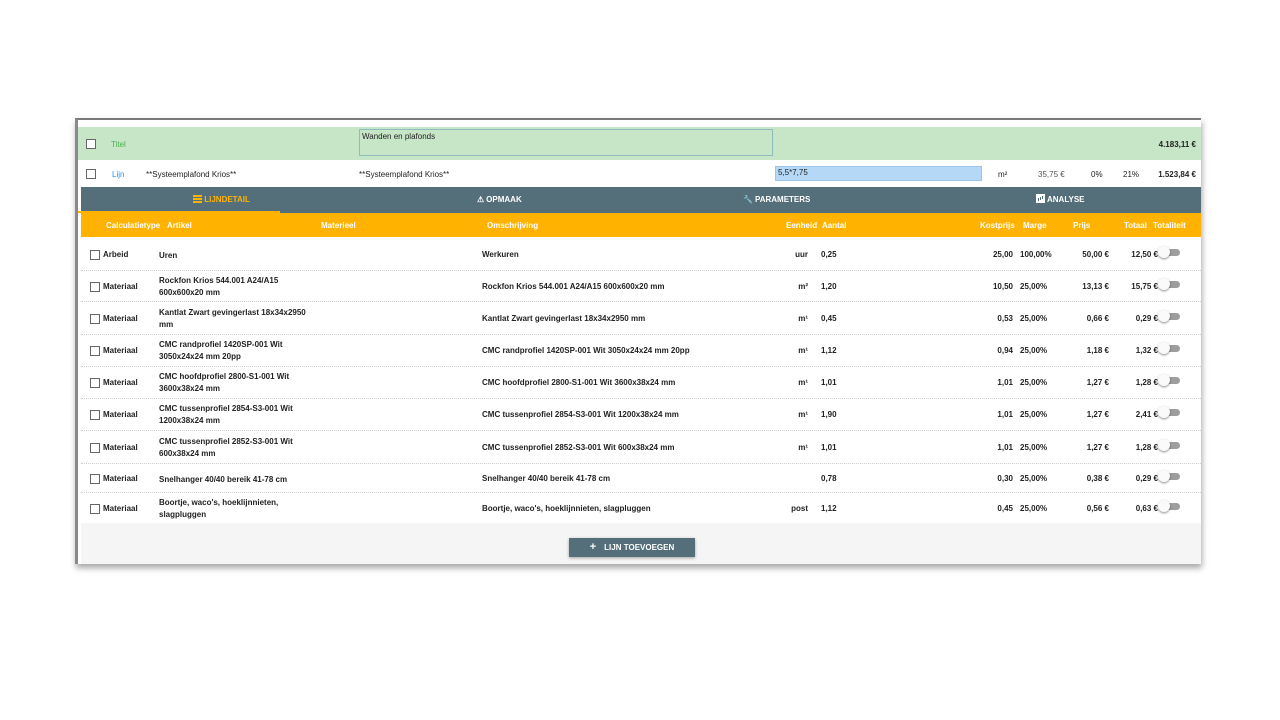 Image resolution: width=1280 pixels, height=720 pixels. Describe the element at coordinates (1002, 286) in the screenshot. I see `row-kostprijs: 10,50` at that location.